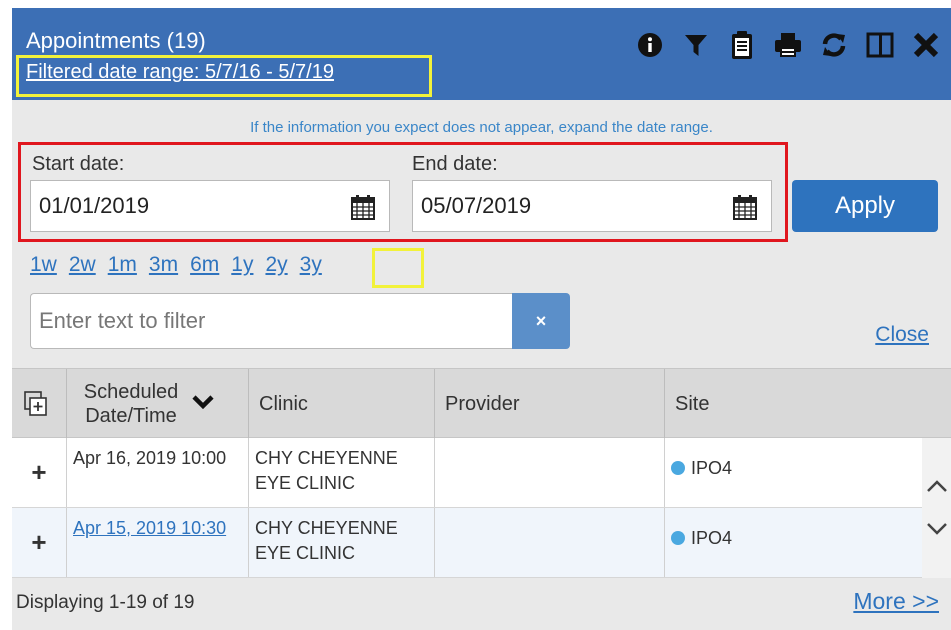  I want to click on refresh-icon, so click(834, 45).